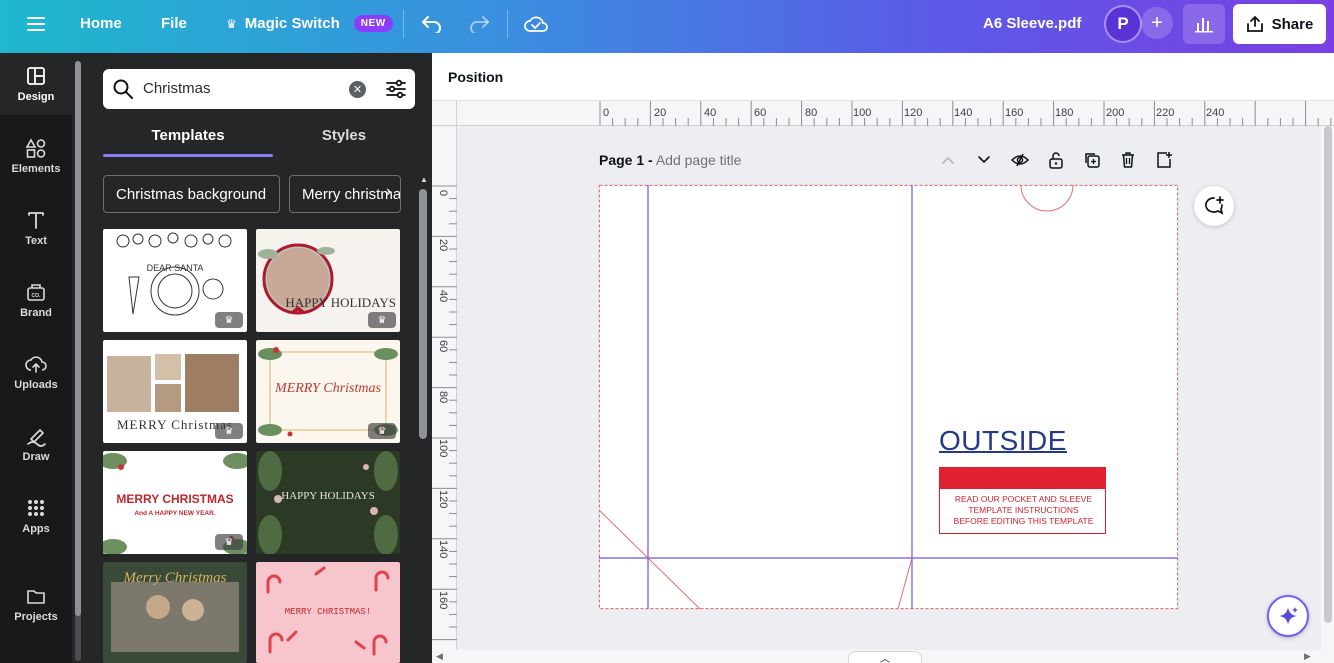 The image size is (1334, 663). Describe the element at coordinates (1157, 23) in the screenshot. I see `invite-button: +` at that location.